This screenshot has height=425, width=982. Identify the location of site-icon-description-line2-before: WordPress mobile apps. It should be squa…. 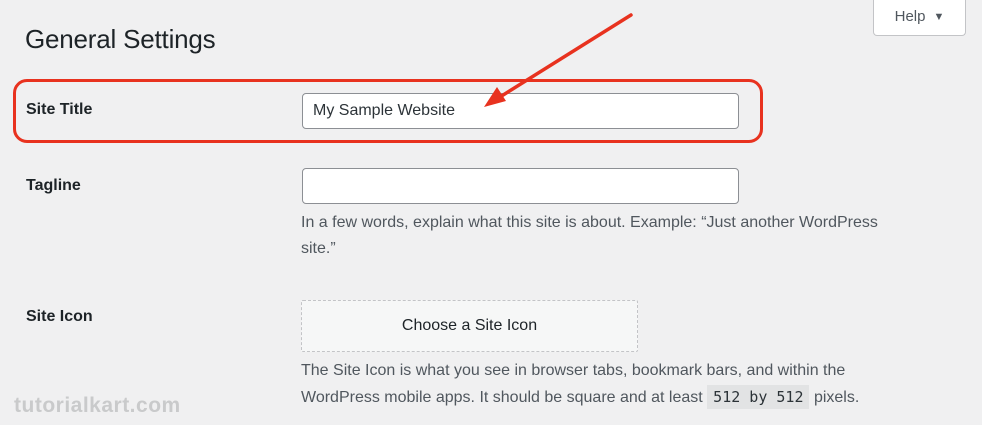
(502, 397).